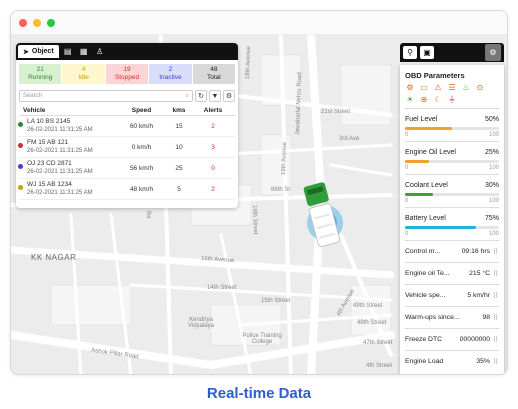  What do you see at coordinates (201, 323) in the screenshot?
I see `map-label-kendriya-vidyalaya: Kendriya Vidyalaya` at bounding box center [201, 323].